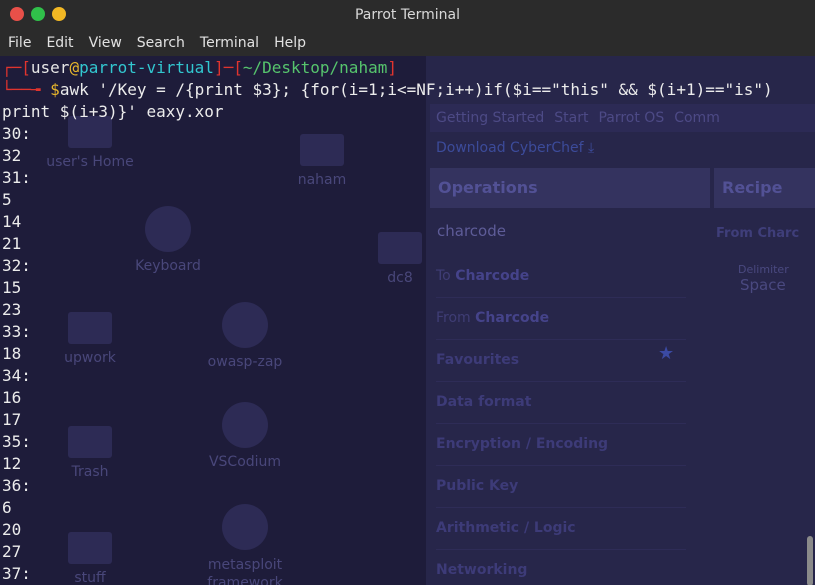  I want to click on output-line: 37:, so click(16, 573).